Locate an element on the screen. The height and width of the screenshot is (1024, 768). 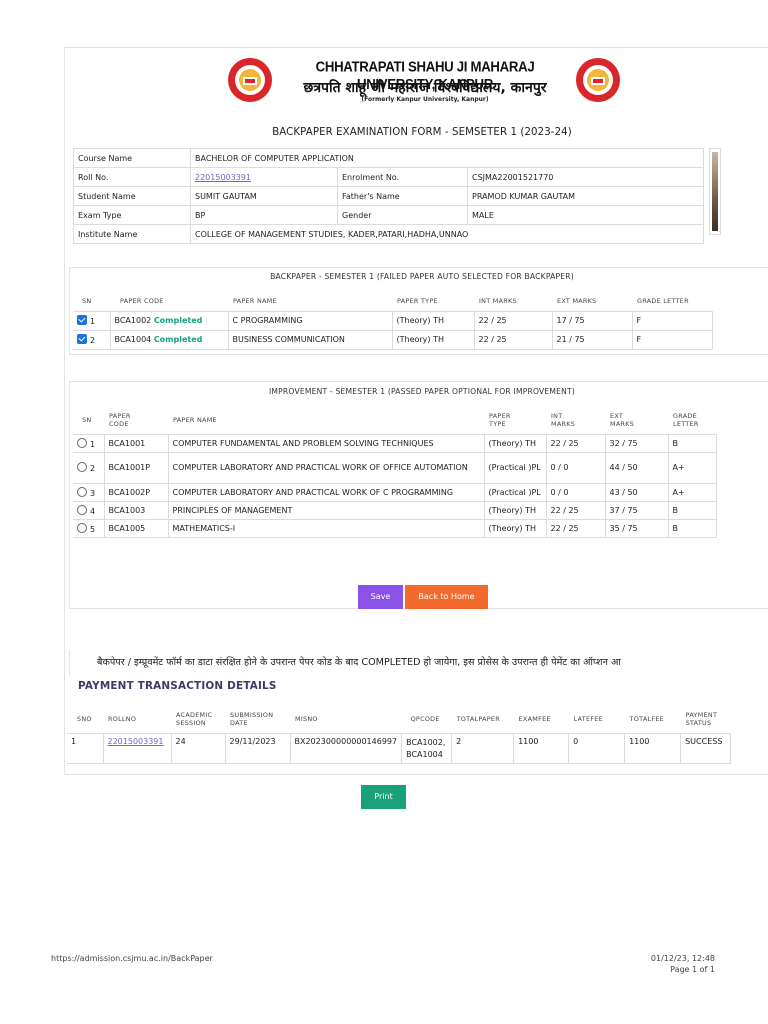
footer-page: Page 1 of 1 is located at coordinates (692, 969).